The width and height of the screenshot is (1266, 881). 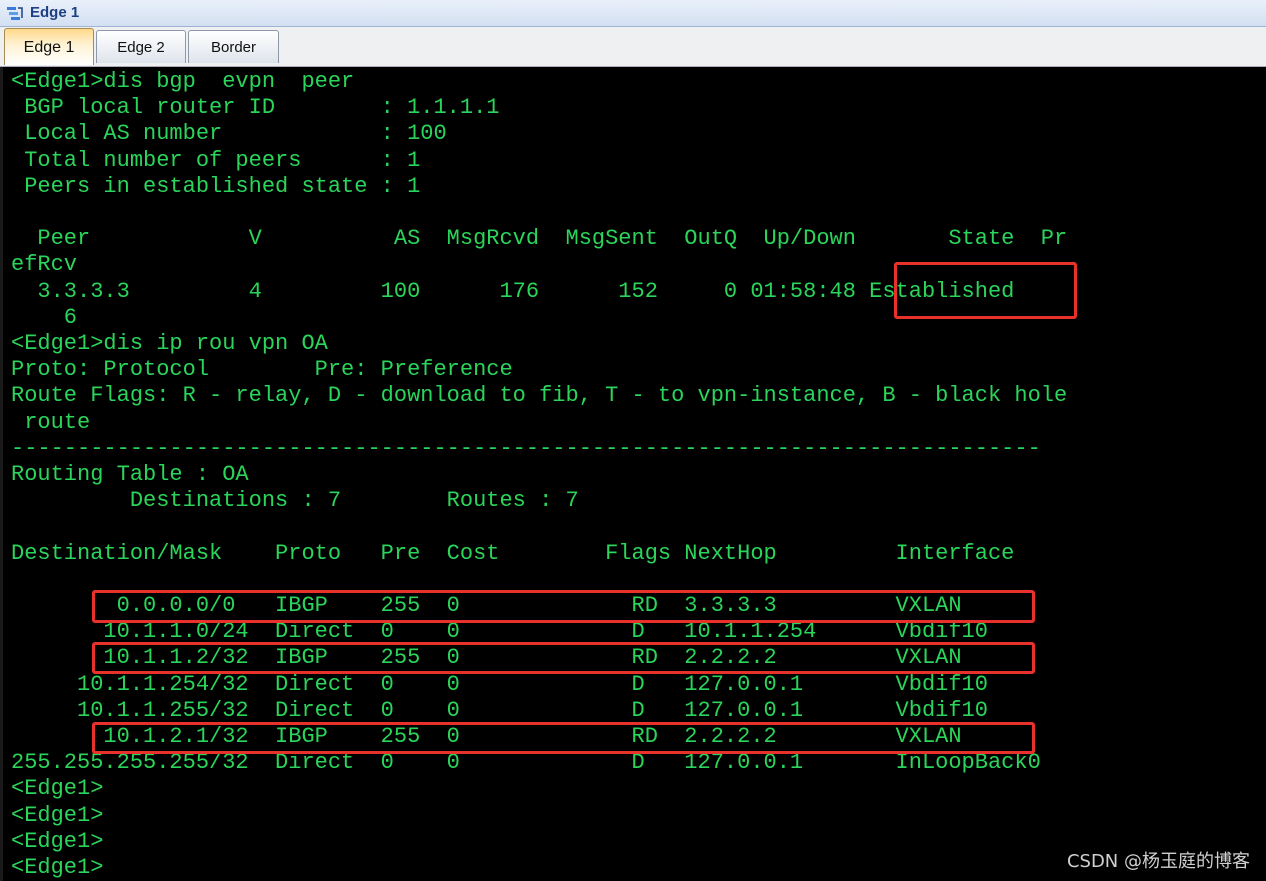 What do you see at coordinates (49, 46) in the screenshot?
I see `tab-edge-1: Edge 1` at bounding box center [49, 46].